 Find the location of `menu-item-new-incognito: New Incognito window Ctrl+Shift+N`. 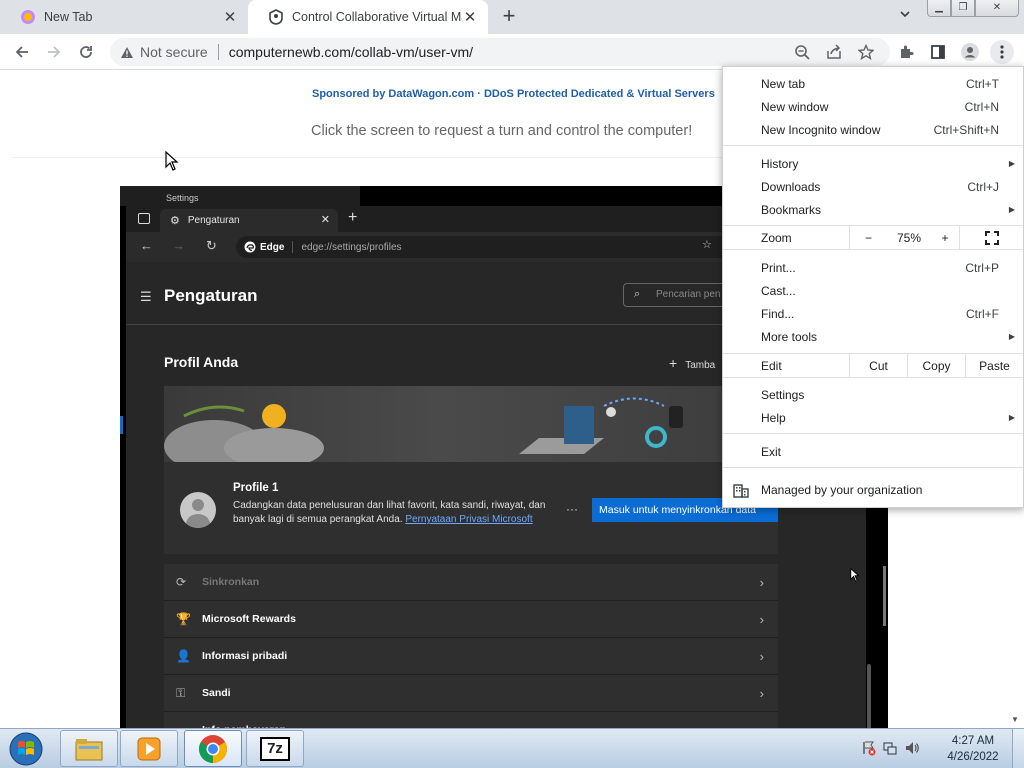

menu-item-new-incognito: New Incognito window Ctrl+Shift+N is located at coordinates (873, 129).